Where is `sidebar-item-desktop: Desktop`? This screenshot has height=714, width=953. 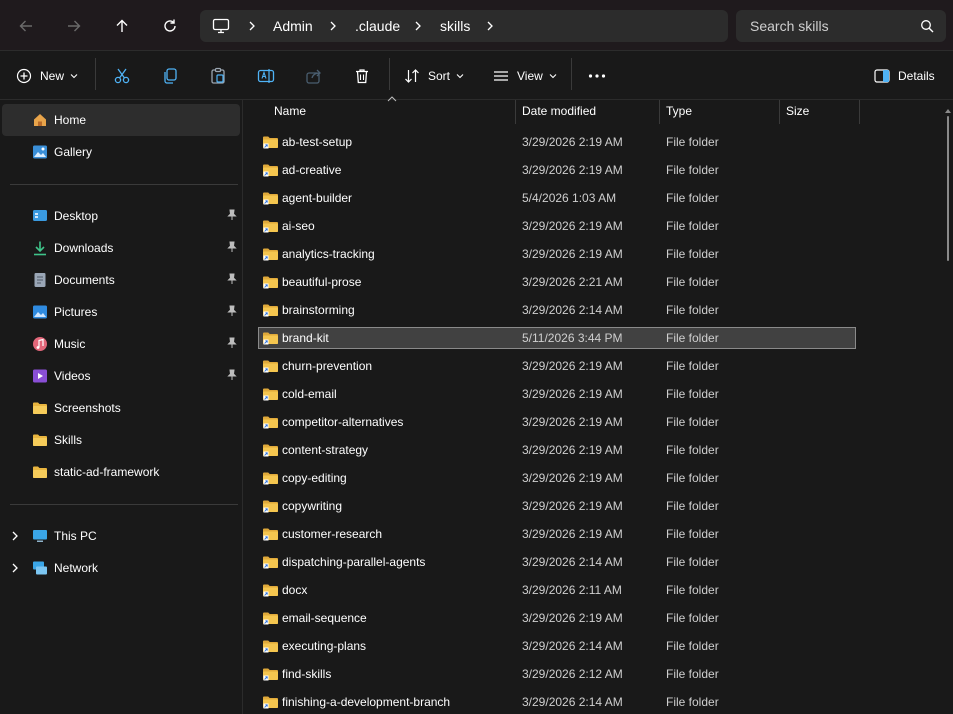
sidebar-item-desktop: Desktop is located at coordinates (121, 216).